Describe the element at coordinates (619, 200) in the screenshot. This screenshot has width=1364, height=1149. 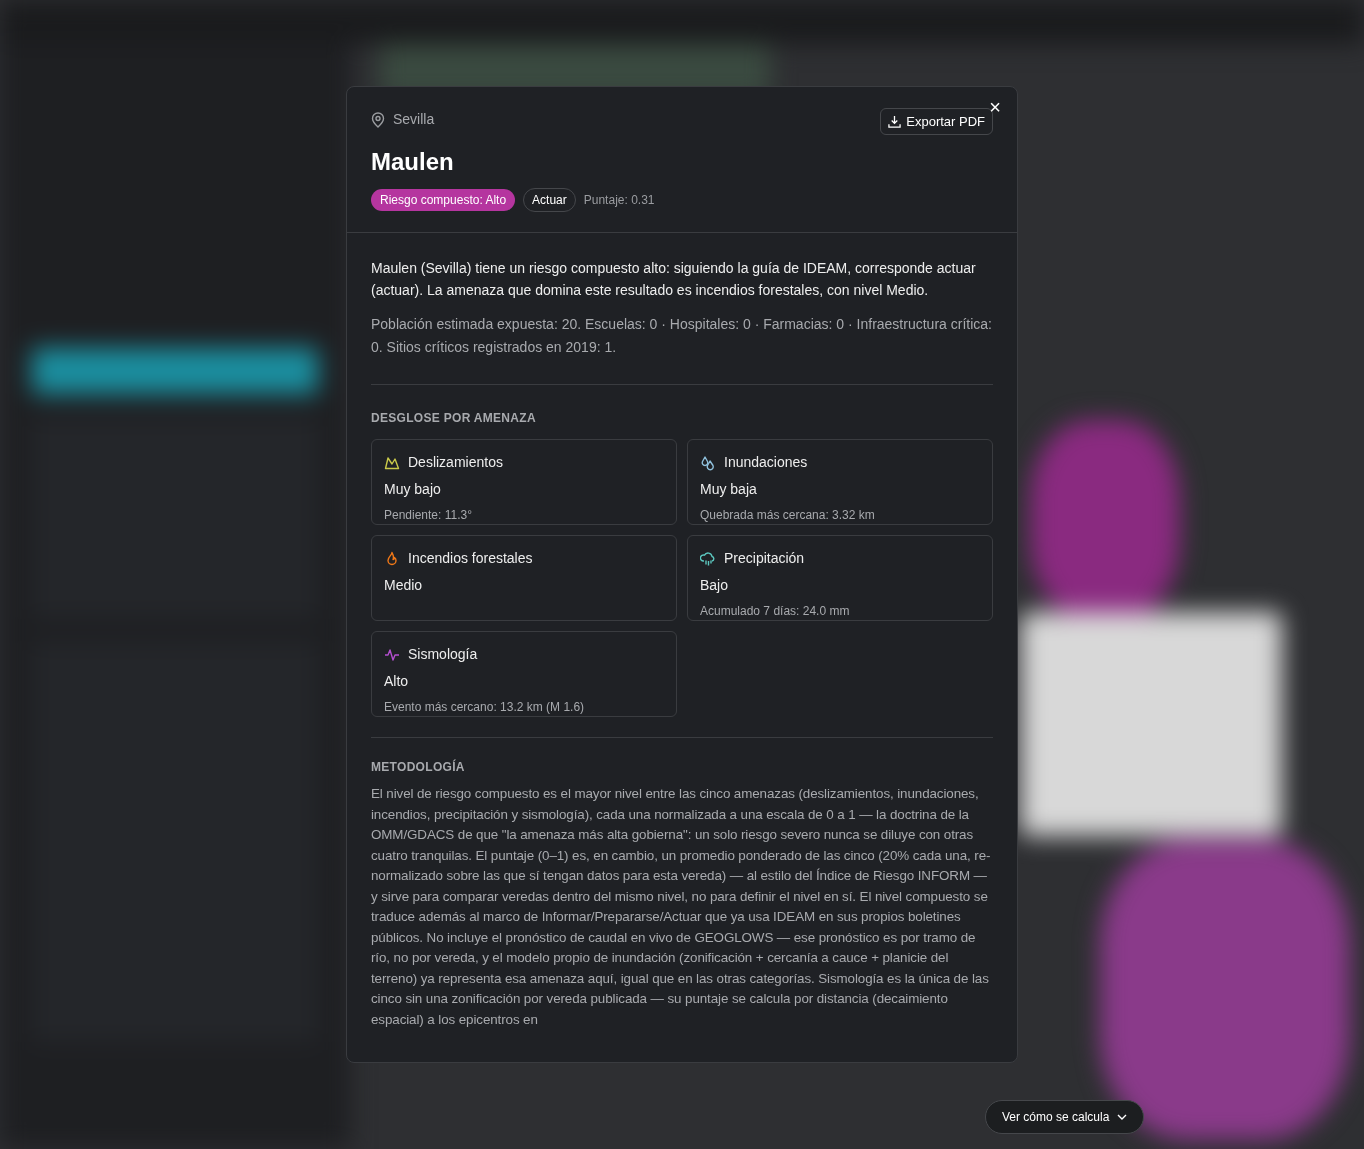
I see `score-label: Puntaje: 0.31` at that location.